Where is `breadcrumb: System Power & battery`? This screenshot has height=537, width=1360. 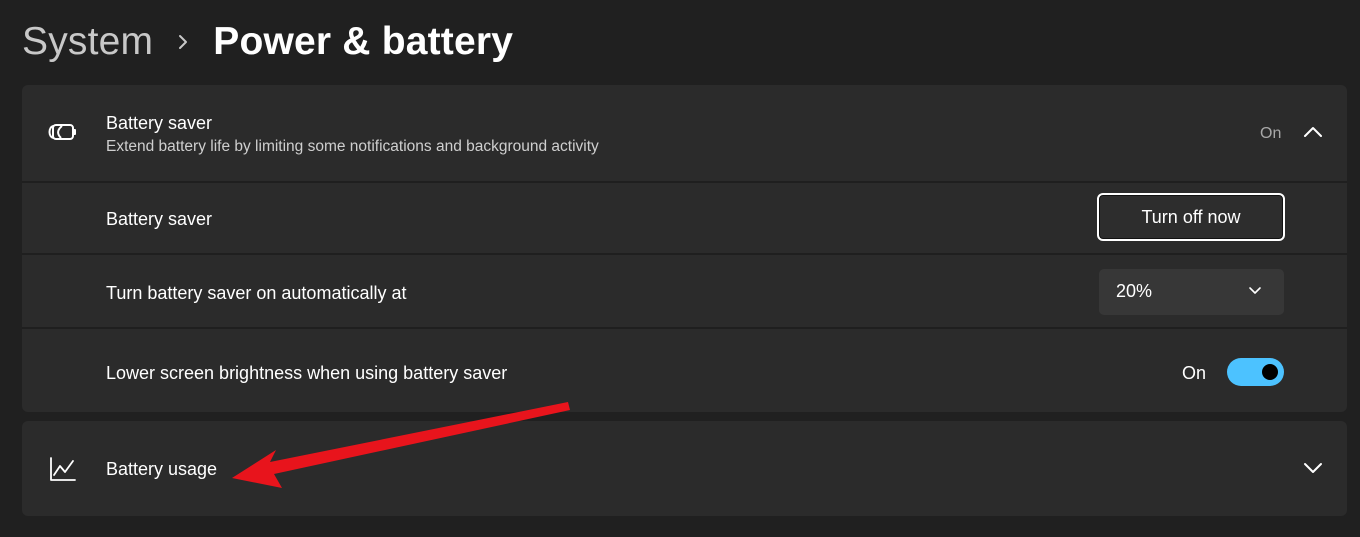
breadcrumb: System Power & battery is located at coordinates (267, 42).